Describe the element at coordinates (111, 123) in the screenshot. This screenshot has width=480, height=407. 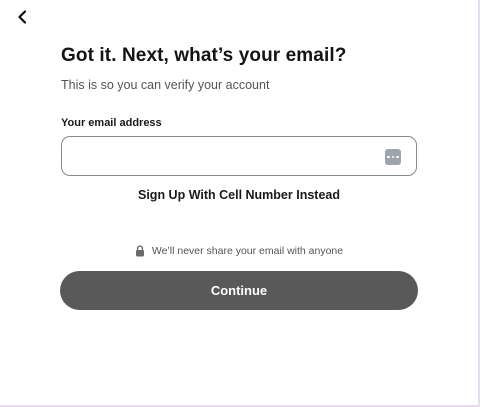
I see `email-field-label: Your email address` at that location.